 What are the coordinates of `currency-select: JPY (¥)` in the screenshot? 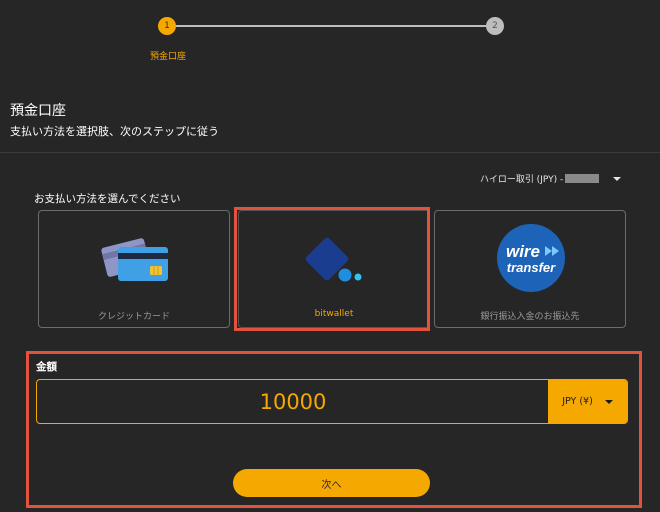 It's located at (587, 401).